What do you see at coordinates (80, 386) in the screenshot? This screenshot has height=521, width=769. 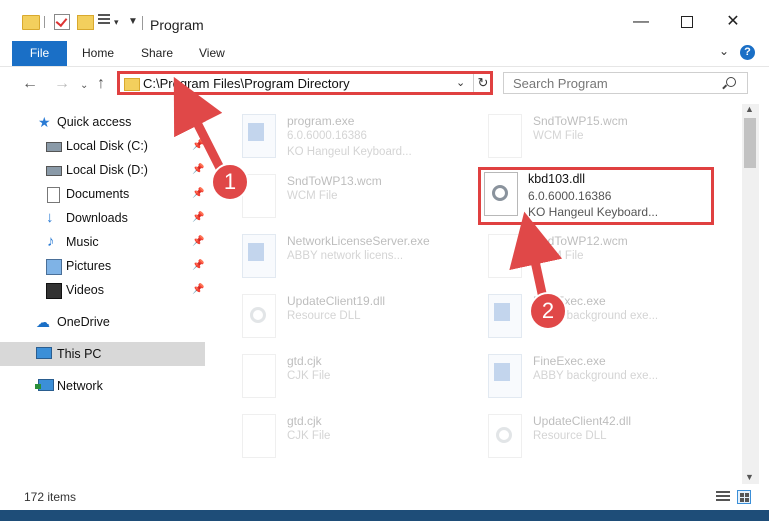 I see `sidebar-item-label: Network` at bounding box center [80, 386].